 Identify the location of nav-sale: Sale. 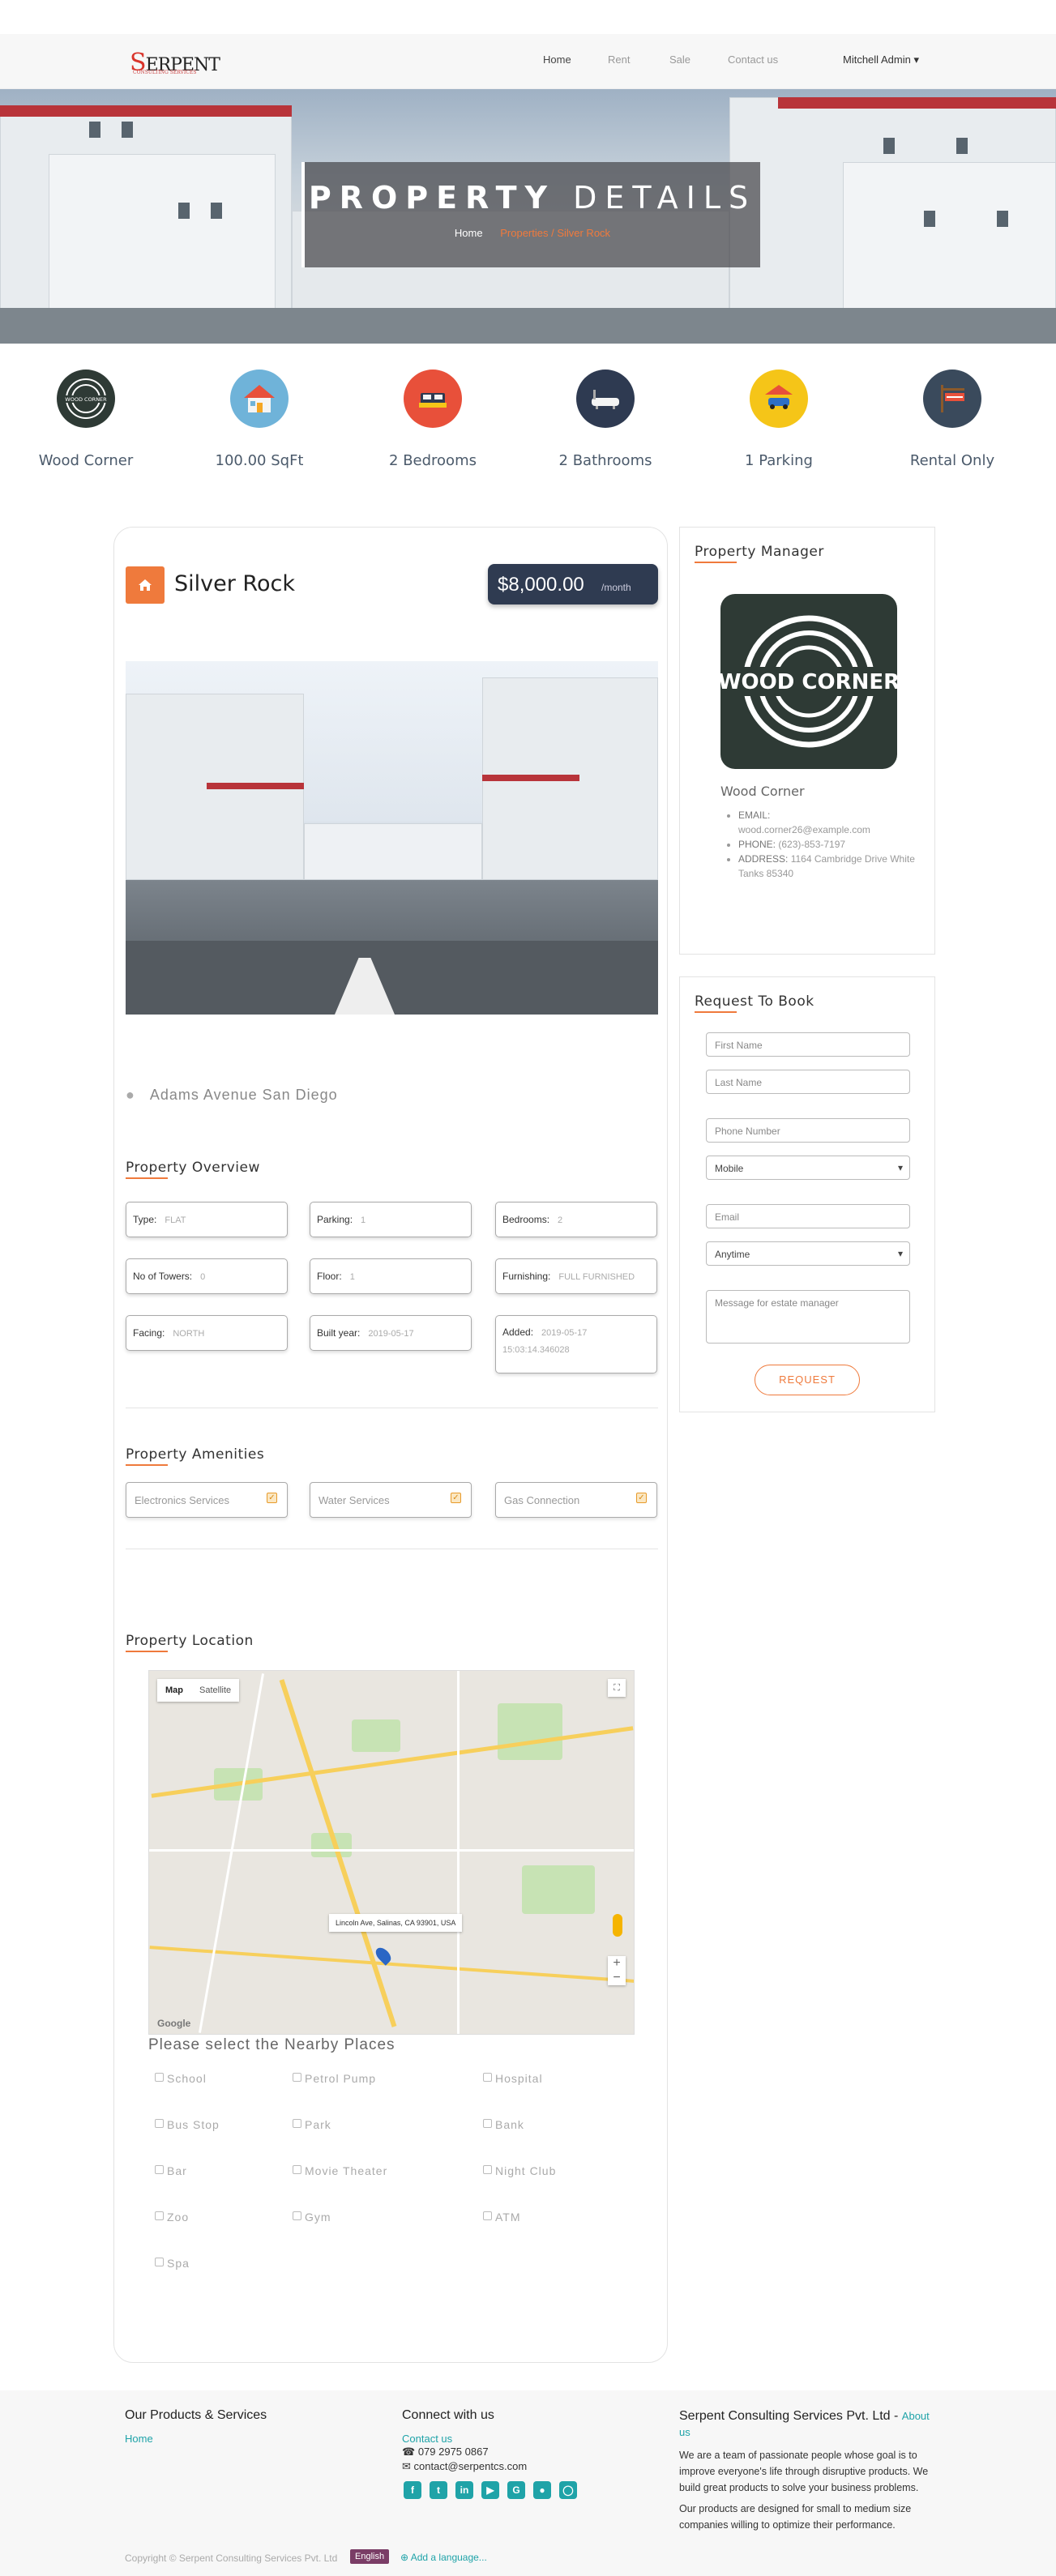
(679, 59).